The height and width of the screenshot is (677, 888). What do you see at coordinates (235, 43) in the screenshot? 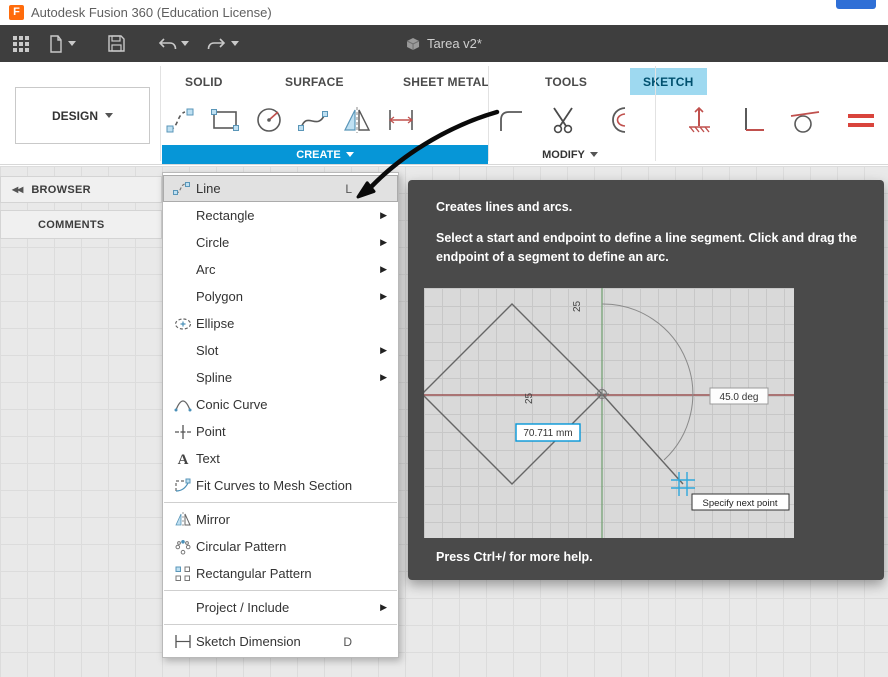
I see `redo-caret-icon` at bounding box center [235, 43].